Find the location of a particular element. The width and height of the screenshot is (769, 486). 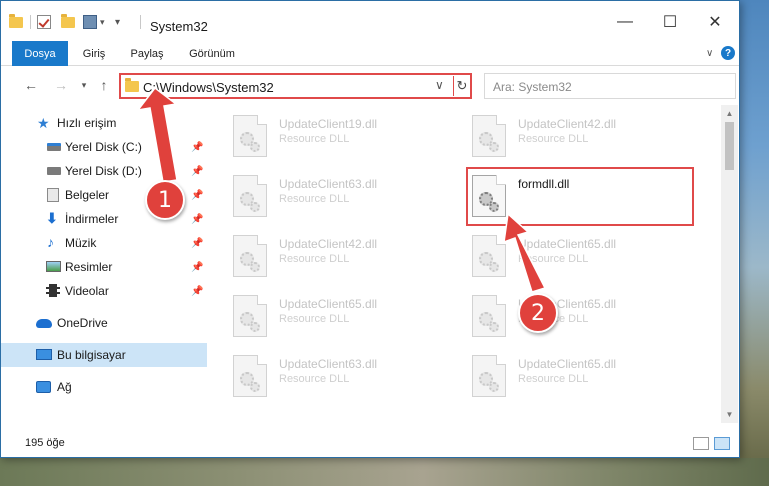

step-badge-2: 2 is located at coordinates (538, 313).